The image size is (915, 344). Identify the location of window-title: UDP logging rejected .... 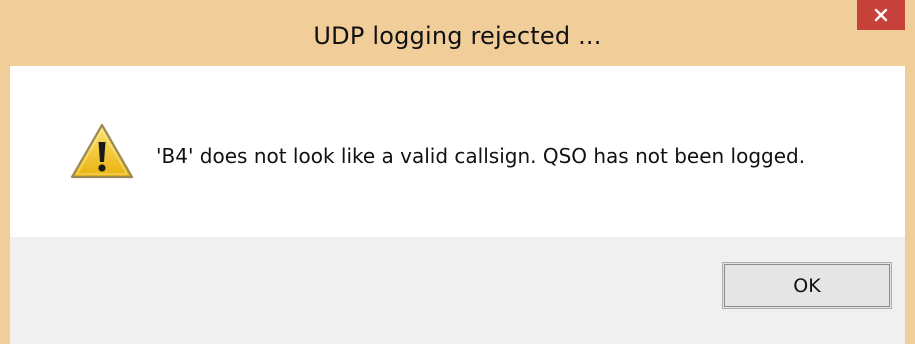
(457, 36).